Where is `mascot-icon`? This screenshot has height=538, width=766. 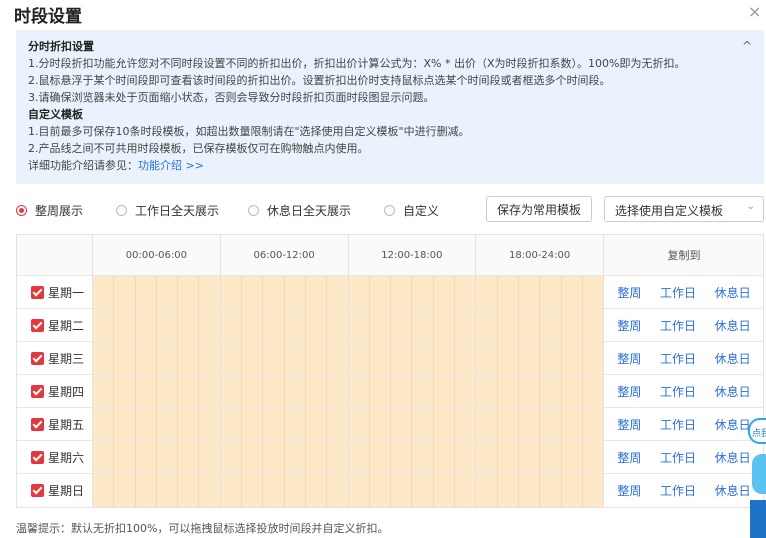 mascot-icon is located at coordinates (759, 474).